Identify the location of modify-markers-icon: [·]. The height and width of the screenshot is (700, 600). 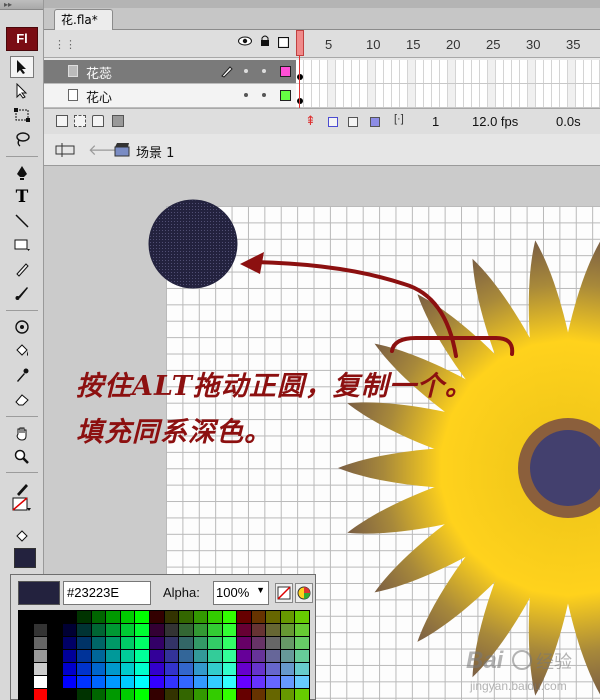
(399, 119).